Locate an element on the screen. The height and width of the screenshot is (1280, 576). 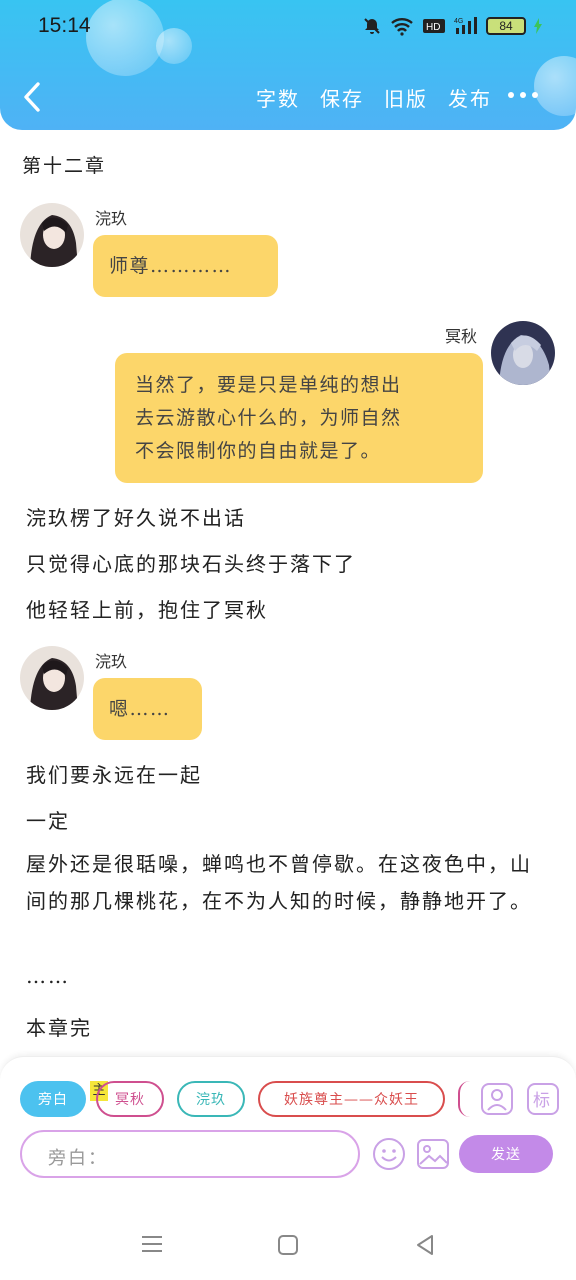
hd-icon: HD is located at coordinates (434, 26).